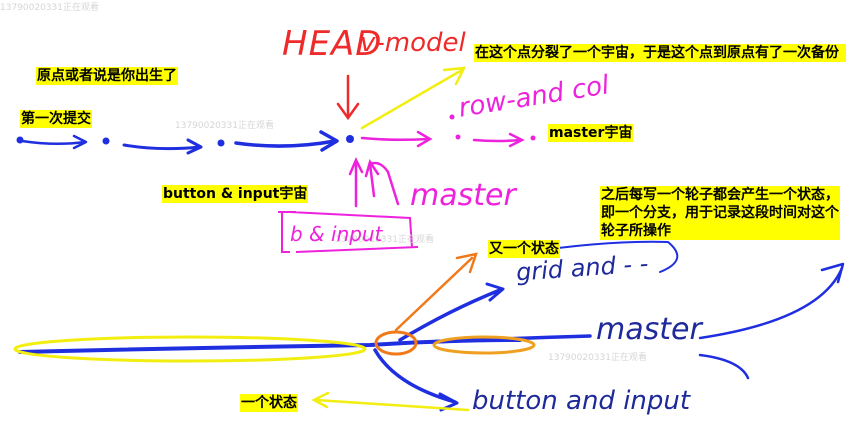 Image resolution: width=859 pixels, height=436 pixels. Describe the element at coordinates (392, 405) in the screenshot. I see `one-state-arrow-shaft` at that location.